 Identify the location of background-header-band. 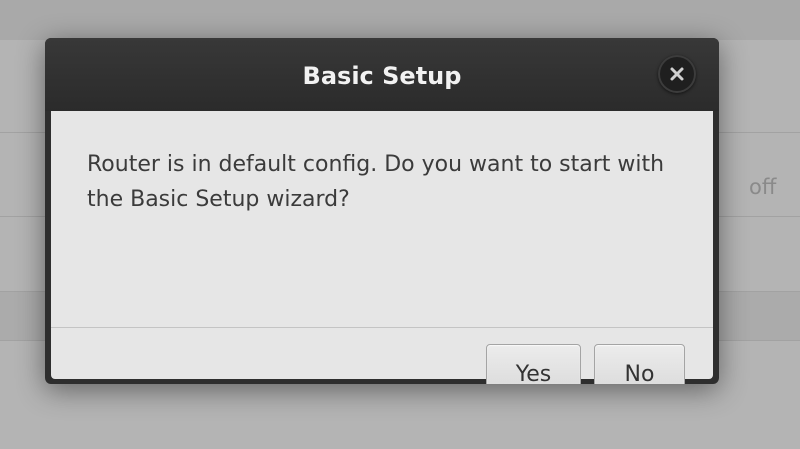
(400, 20).